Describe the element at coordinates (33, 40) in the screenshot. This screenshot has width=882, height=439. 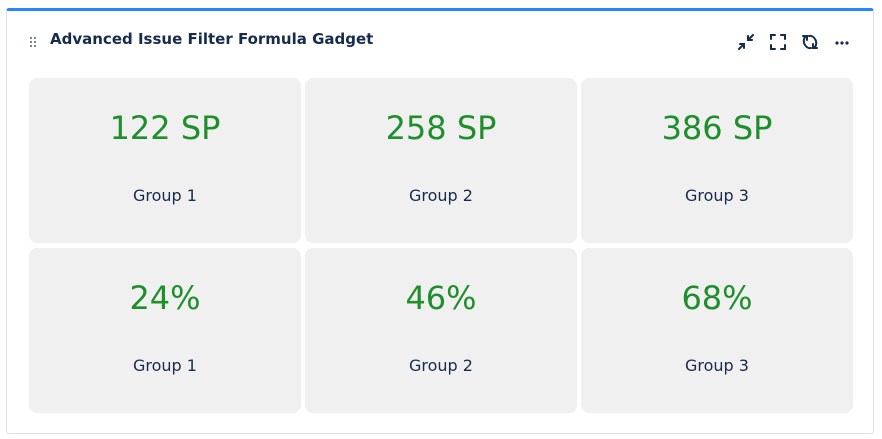
I see `drag-handle-icon` at that location.